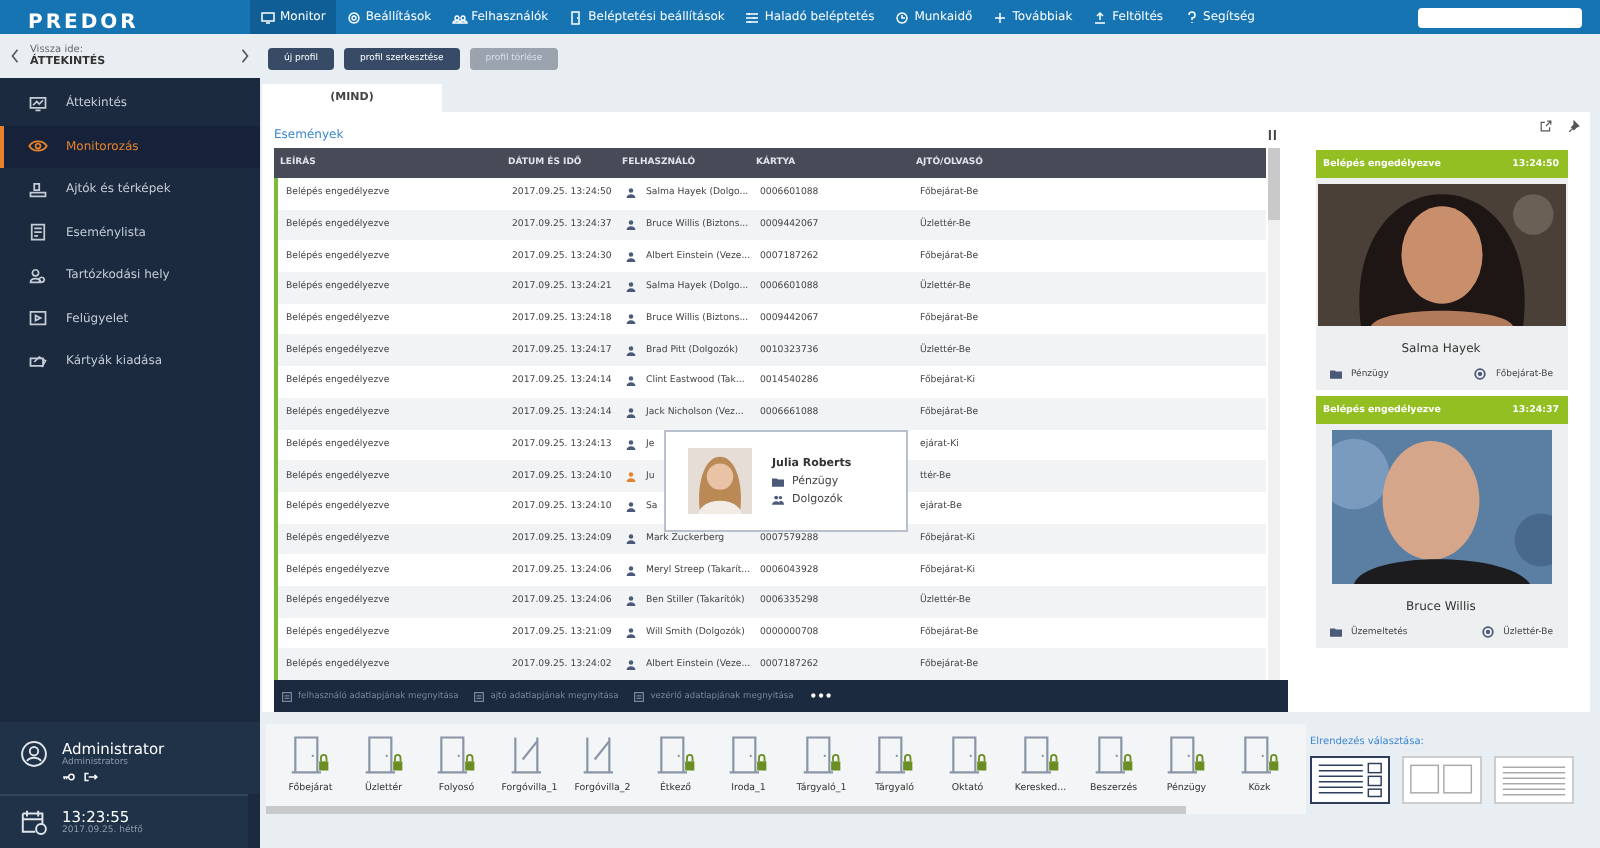 The image size is (1600, 848). Describe the element at coordinates (83, 23) in the screenshot. I see `logo: PREDOR` at that location.